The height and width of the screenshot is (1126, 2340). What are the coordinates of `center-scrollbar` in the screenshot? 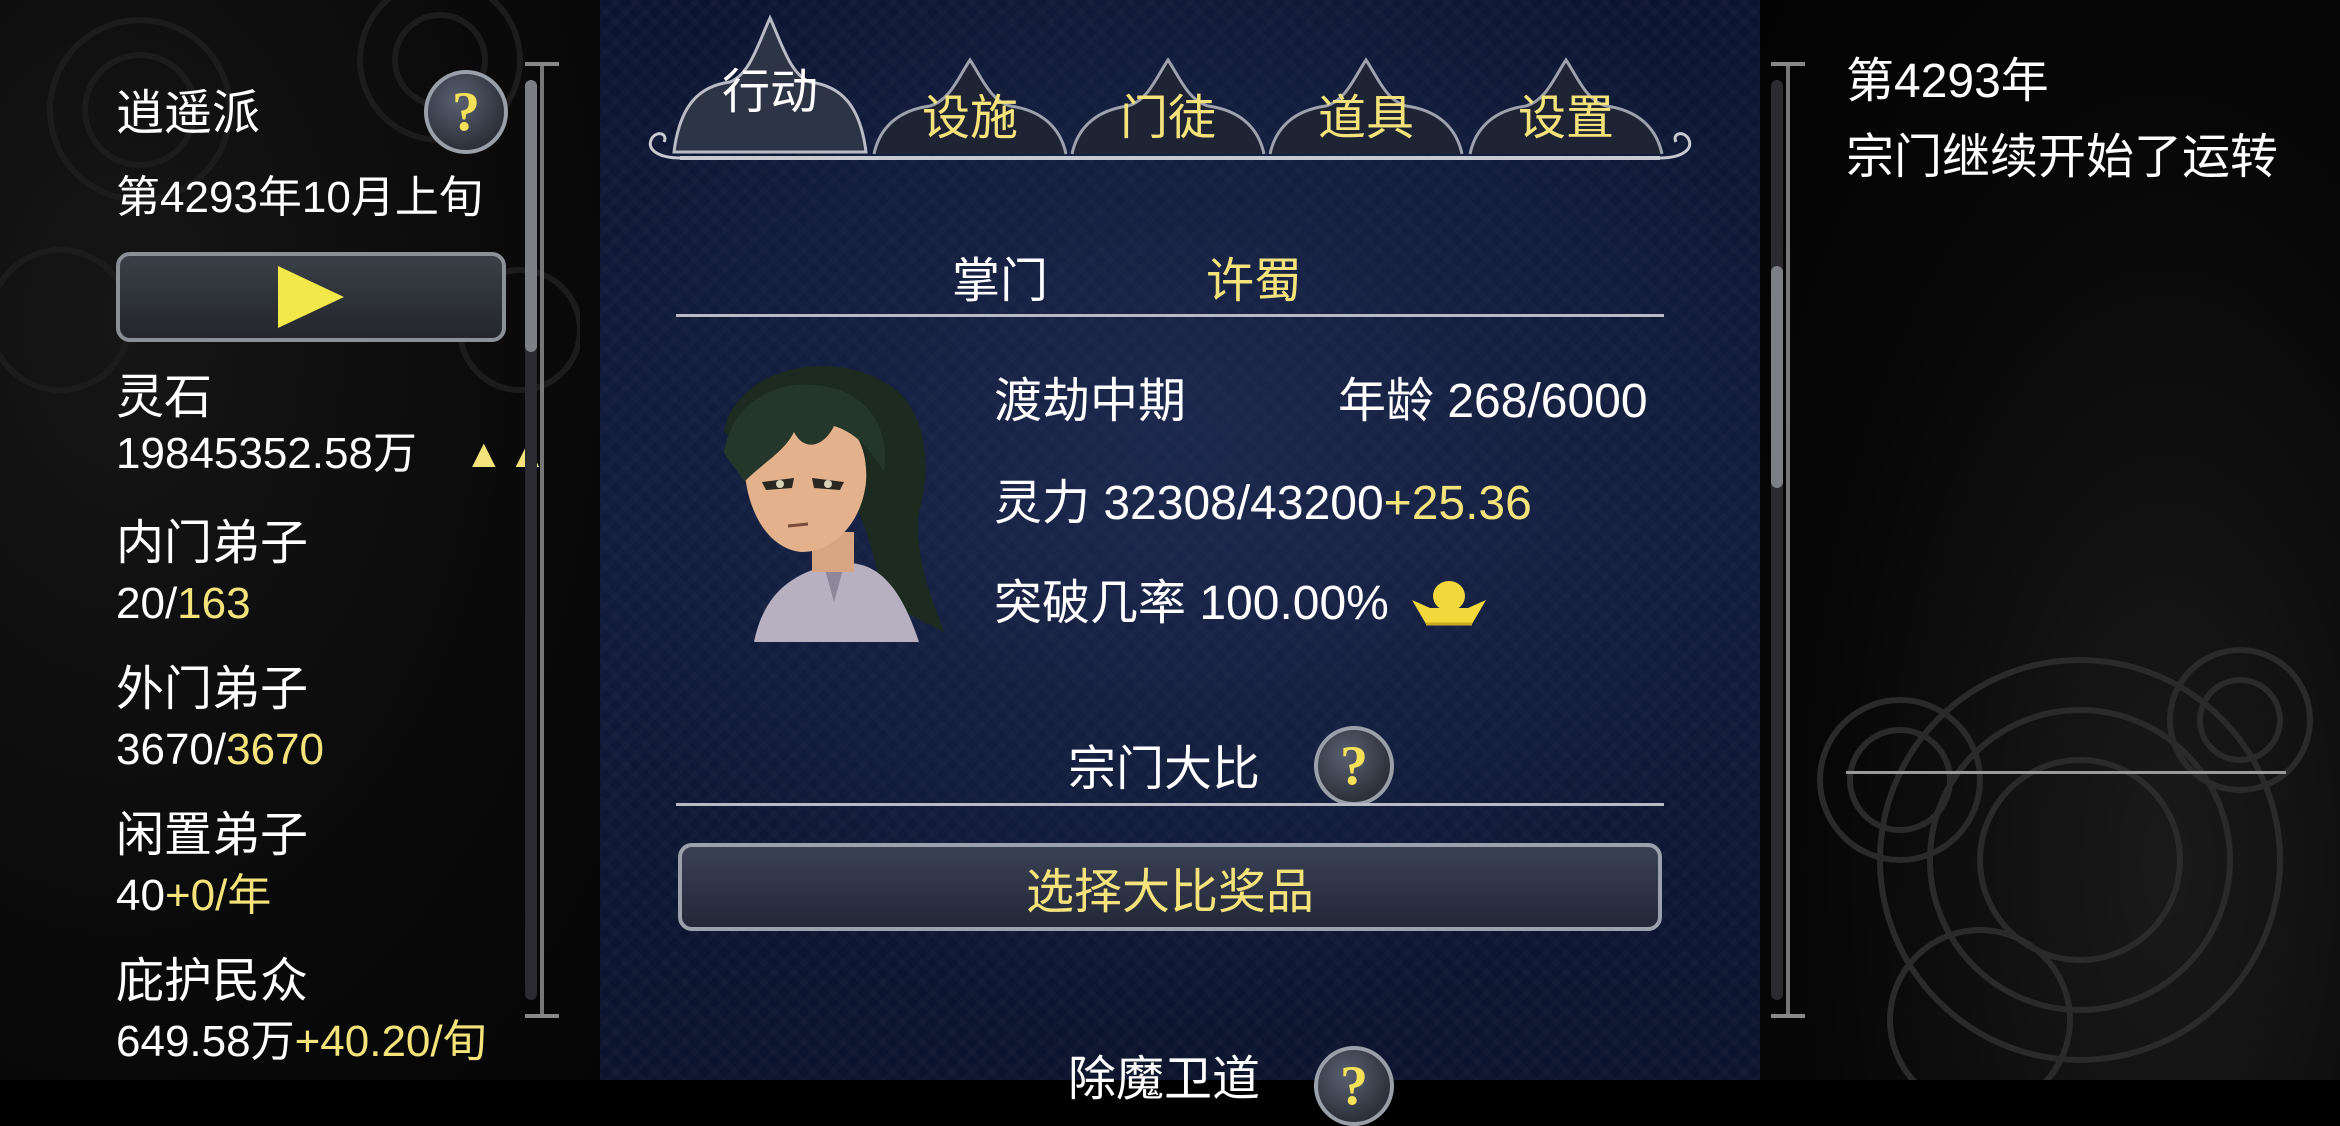 It's located at (1777, 540).